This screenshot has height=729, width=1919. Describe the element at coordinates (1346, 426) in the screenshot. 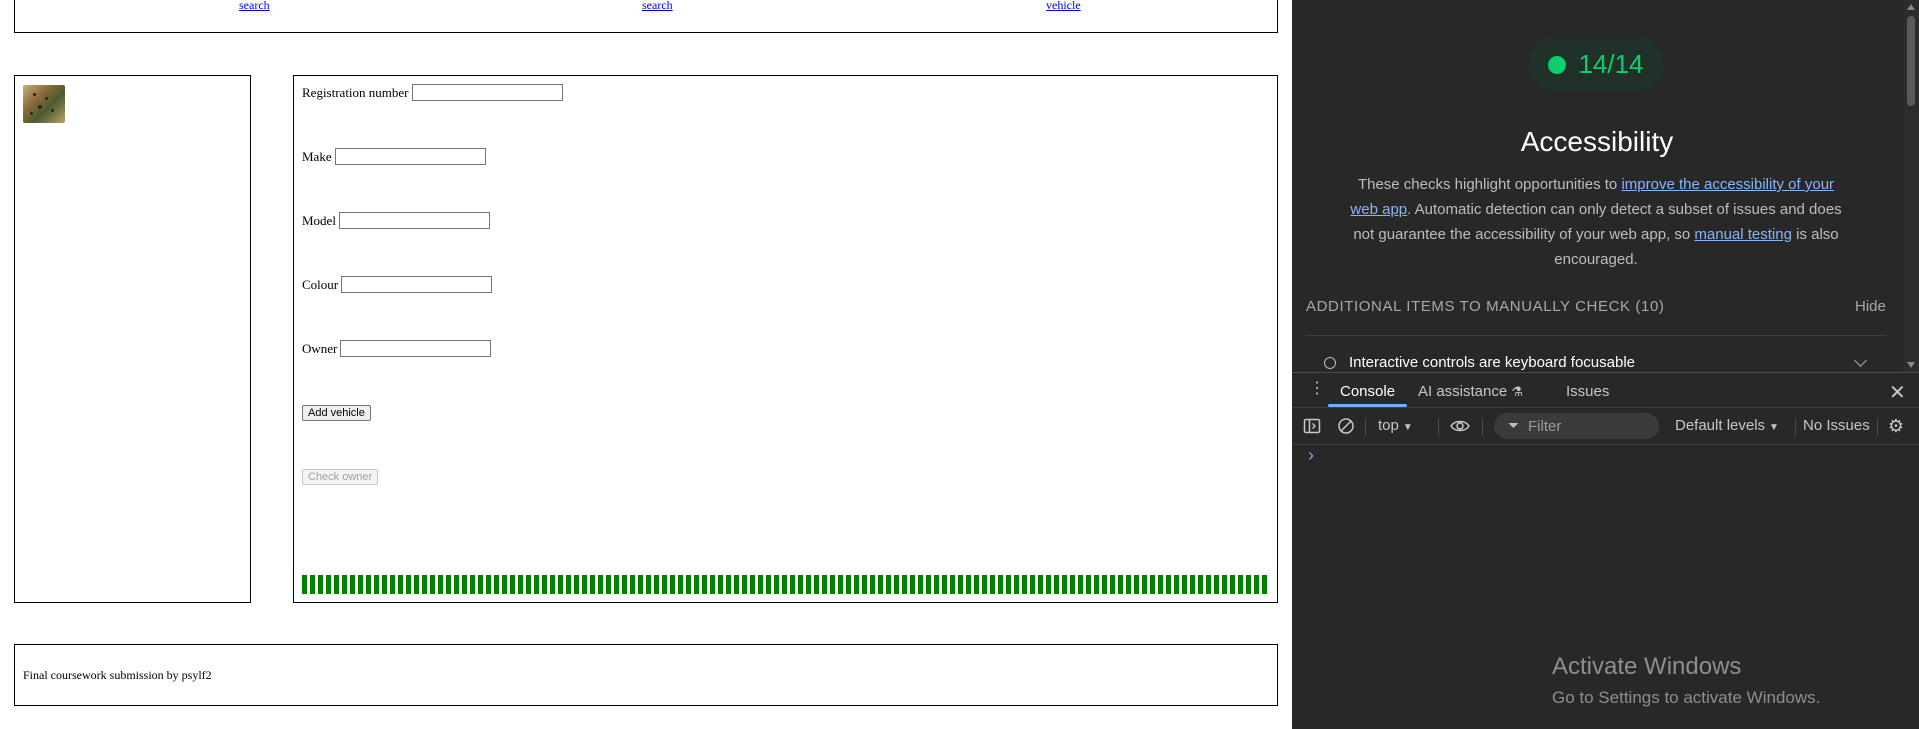

I see `clear-console-icon` at that location.